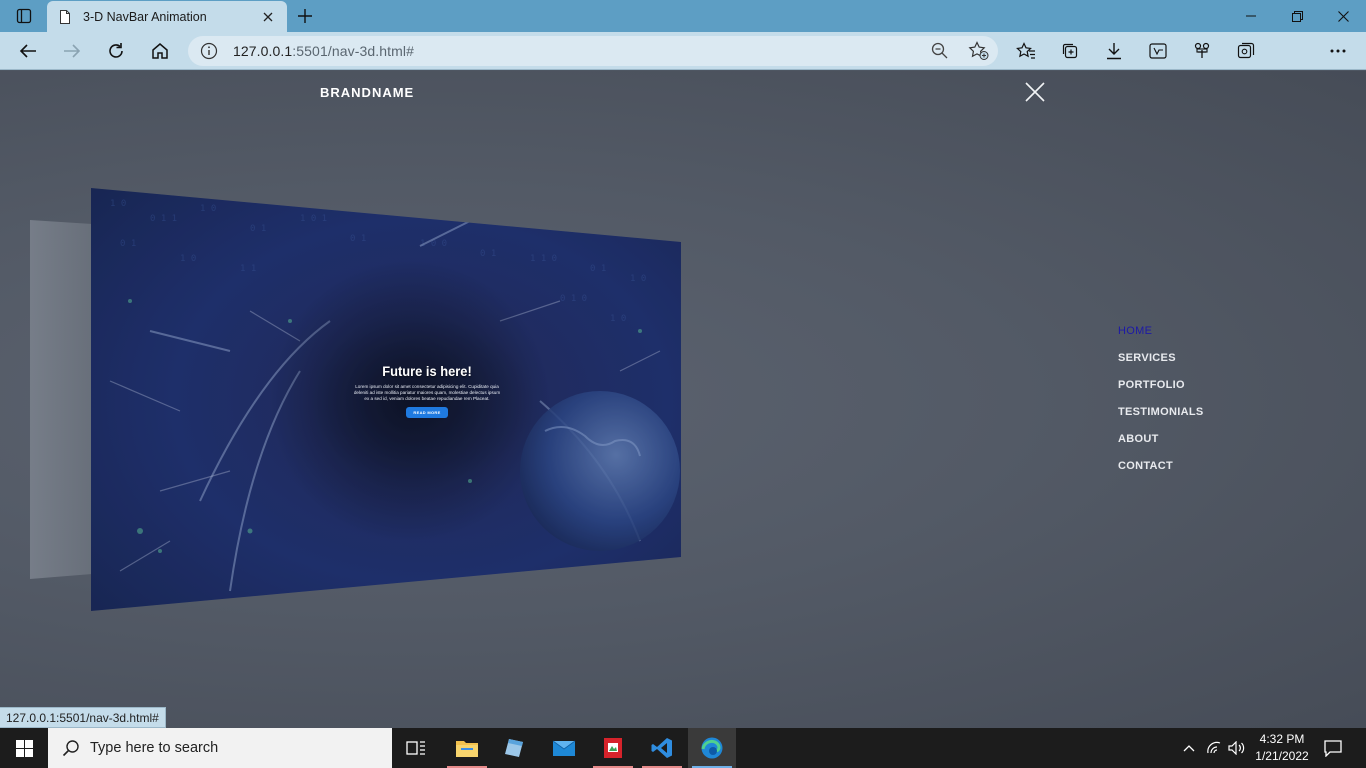 This screenshot has height=768, width=1366. I want to click on search-placeholder: Type here to search, so click(154, 748).